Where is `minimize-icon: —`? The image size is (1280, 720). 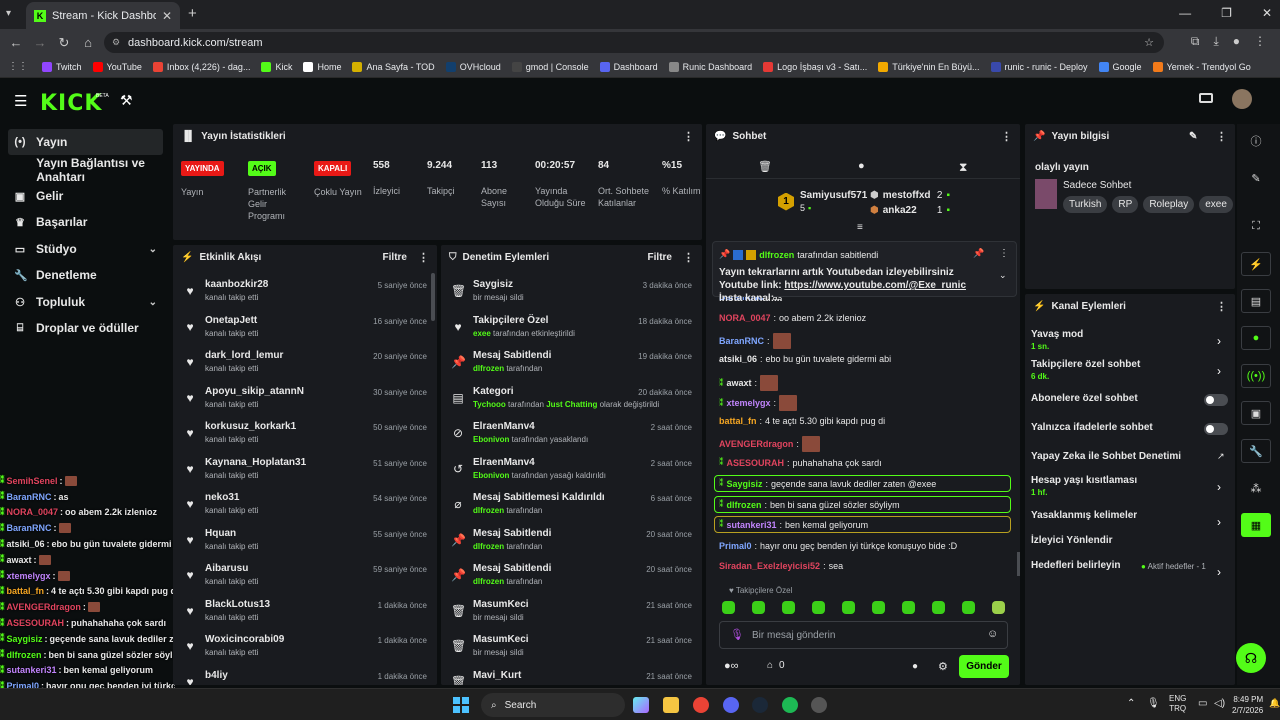 minimize-icon: — is located at coordinates (1185, 13).